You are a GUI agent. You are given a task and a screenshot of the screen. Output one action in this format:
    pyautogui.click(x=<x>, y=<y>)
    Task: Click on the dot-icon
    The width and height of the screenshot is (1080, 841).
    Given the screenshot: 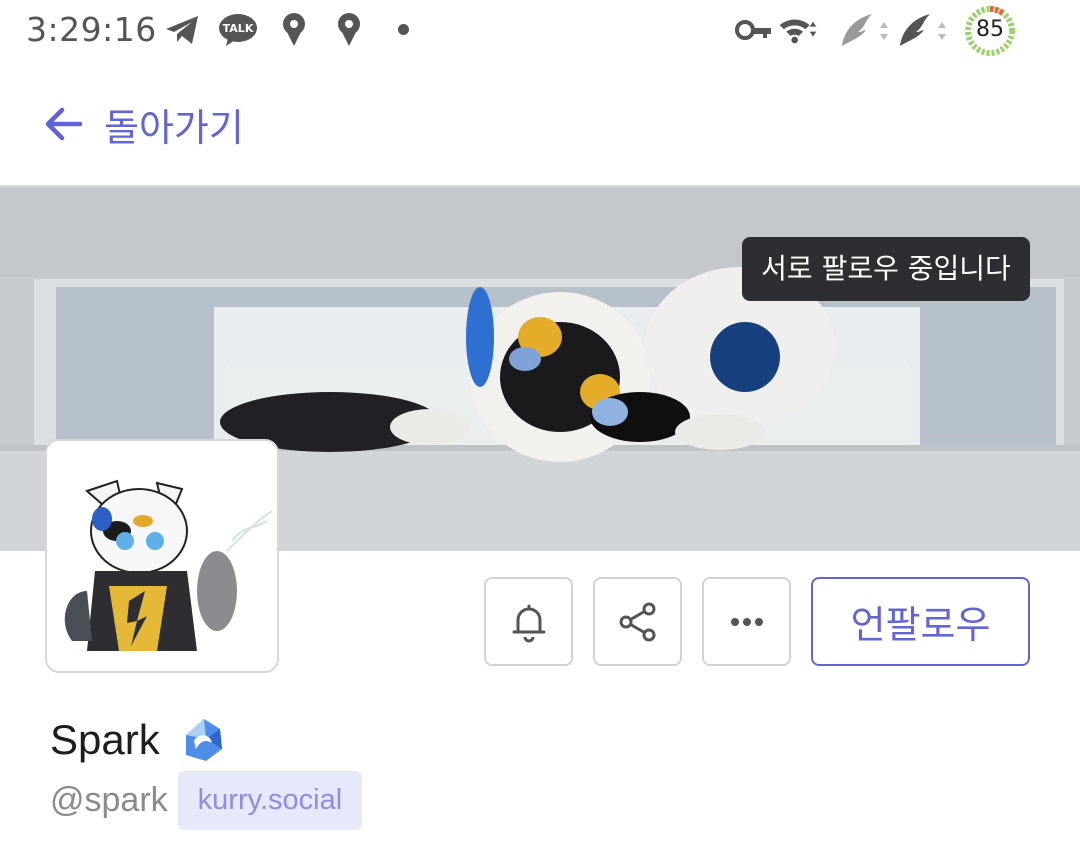 What is the action you would take?
    pyautogui.click(x=403, y=29)
    